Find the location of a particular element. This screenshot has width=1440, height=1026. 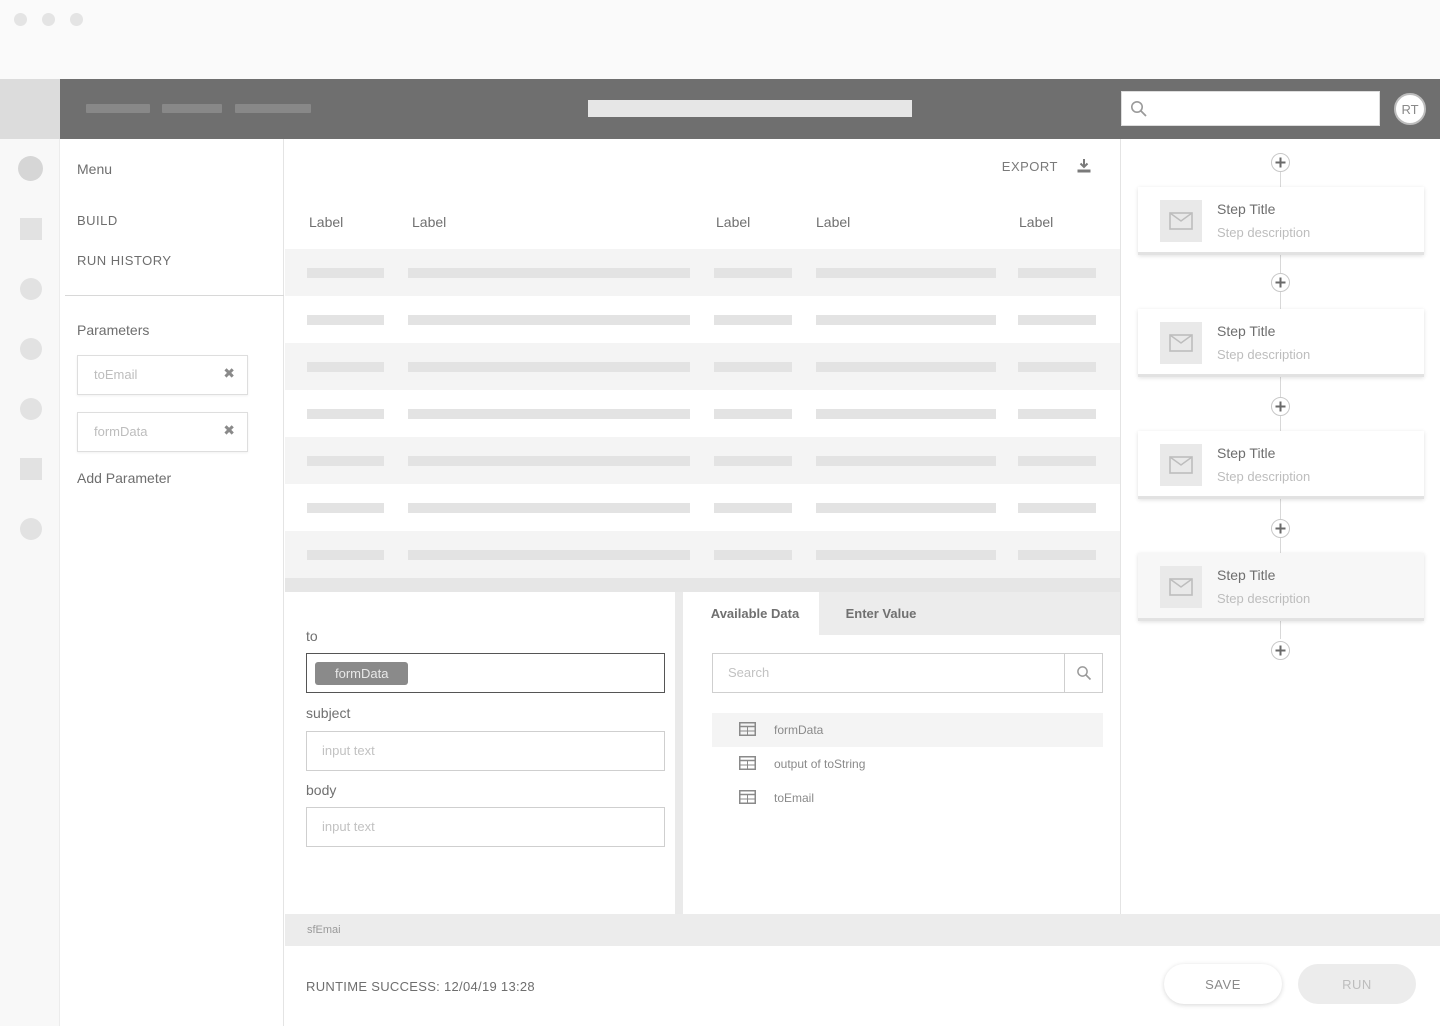

subject-placeholder: input text is located at coordinates (348, 750).